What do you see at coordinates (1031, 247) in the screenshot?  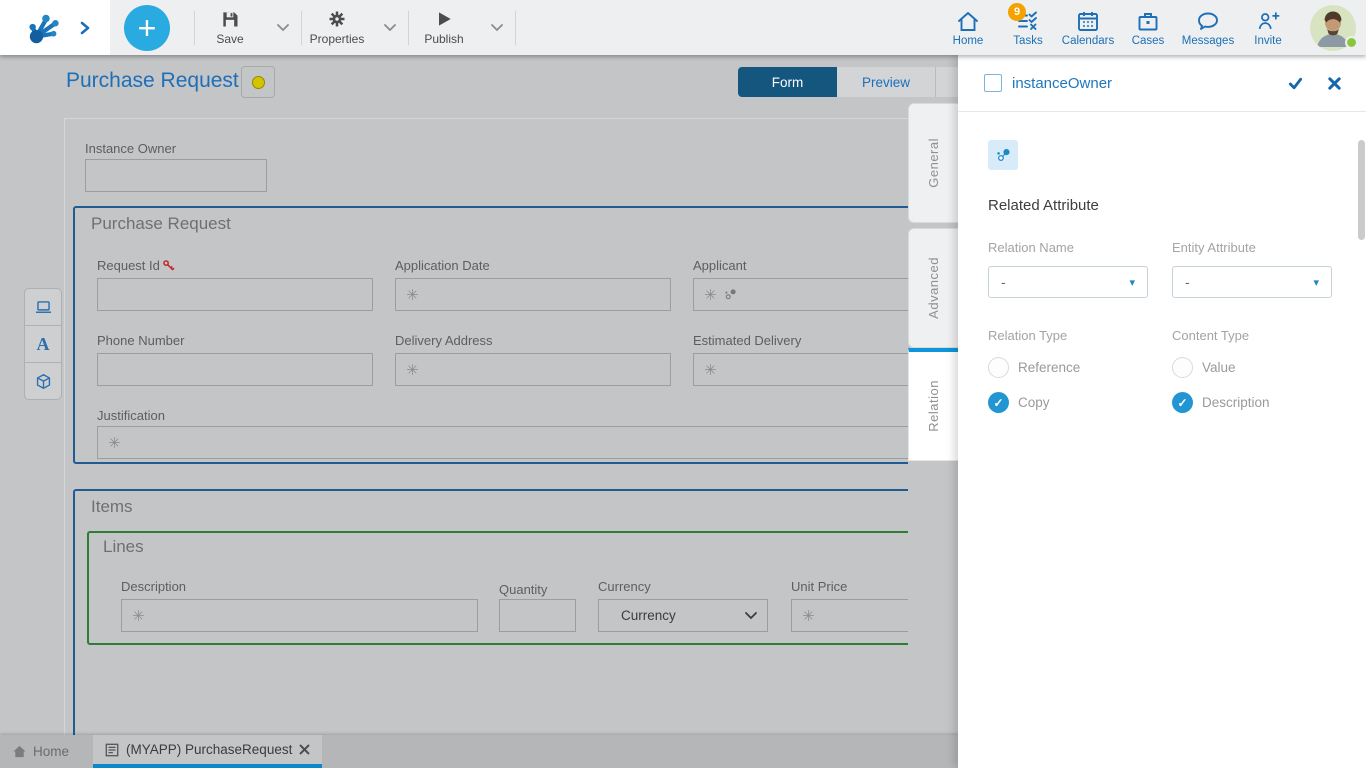 I see `relation-name-label: Relation Name` at bounding box center [1031, 247].